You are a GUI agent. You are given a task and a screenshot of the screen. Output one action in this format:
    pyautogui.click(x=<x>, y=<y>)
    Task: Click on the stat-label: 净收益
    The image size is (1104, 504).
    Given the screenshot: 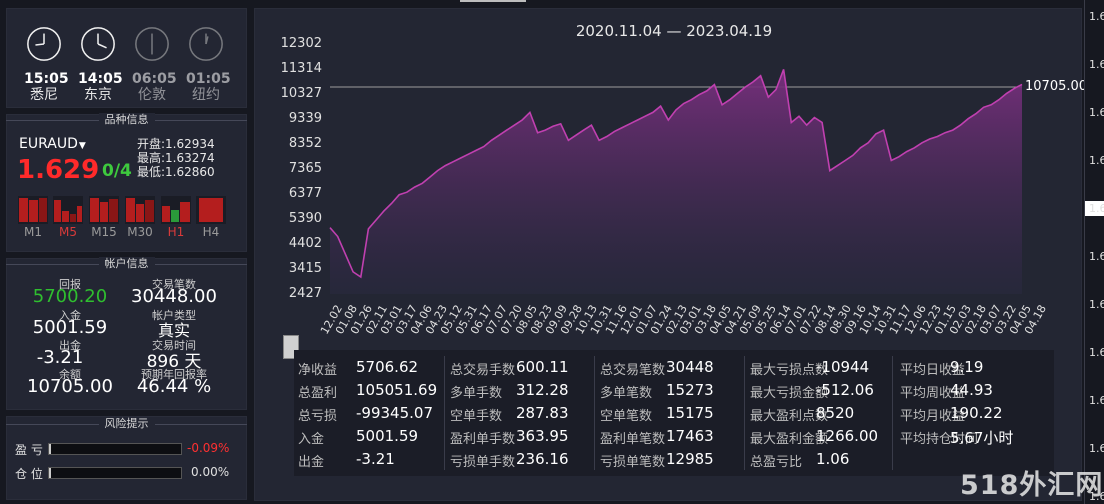 What is the action you would take?
    pyautogui.click(x=318, y=370)
    